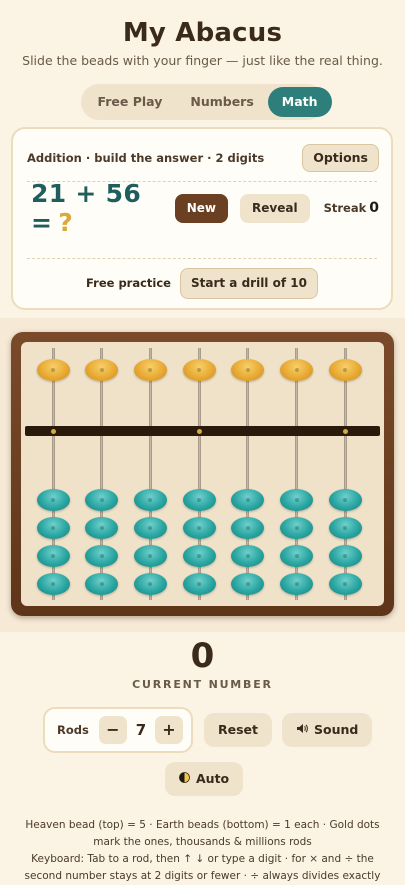 The height and width of the screenshot is (885, 405). What do you see at coordinates (238, 730) in the screenshot?
I see `reset-button: Reset` at bounding box center [238, 730].